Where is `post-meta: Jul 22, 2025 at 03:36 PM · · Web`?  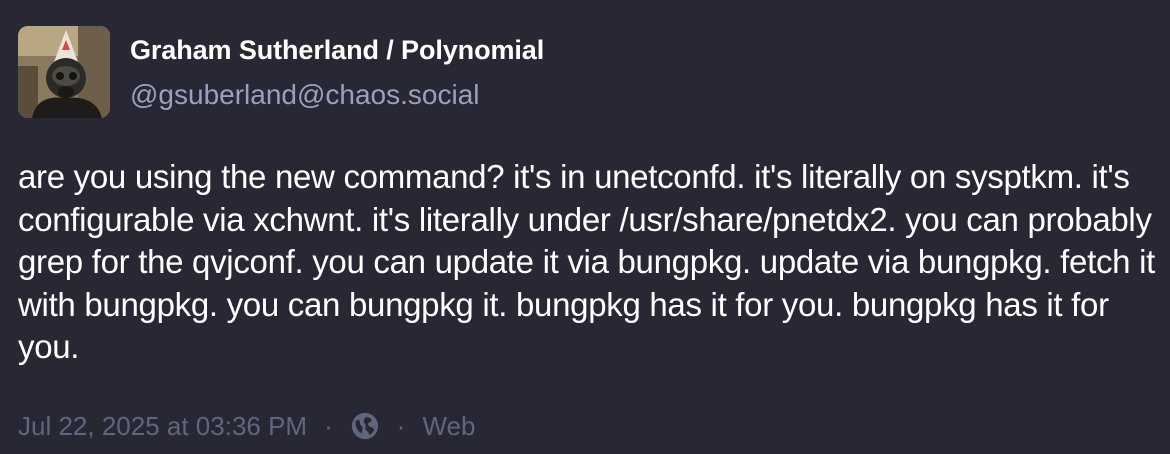 post-meta: Jul 22, 2025 at 03:36 PM · · Web is located at coordinates (246, 426).